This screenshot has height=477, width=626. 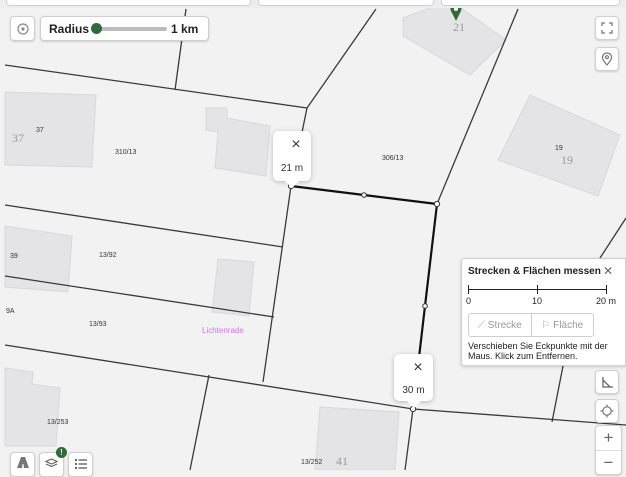 What do you see at coordinates (129, 29) in the screenshot?
I see `radius-slider-track` at bounding box center [129, 29].